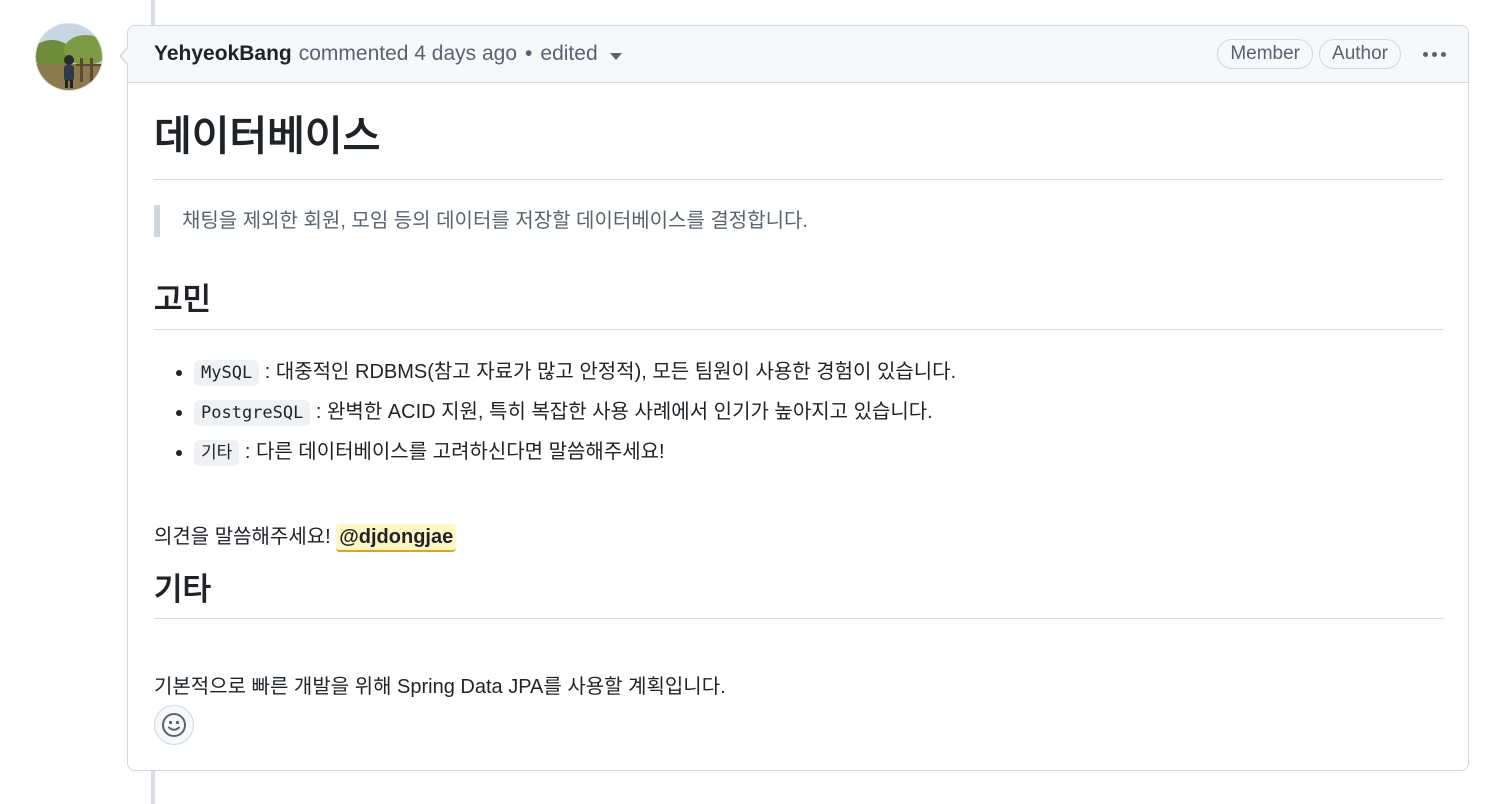 The width and height of the screenshot is (1510, 804). I want to click on page-title: 데이터베이스, so click(267, 136).